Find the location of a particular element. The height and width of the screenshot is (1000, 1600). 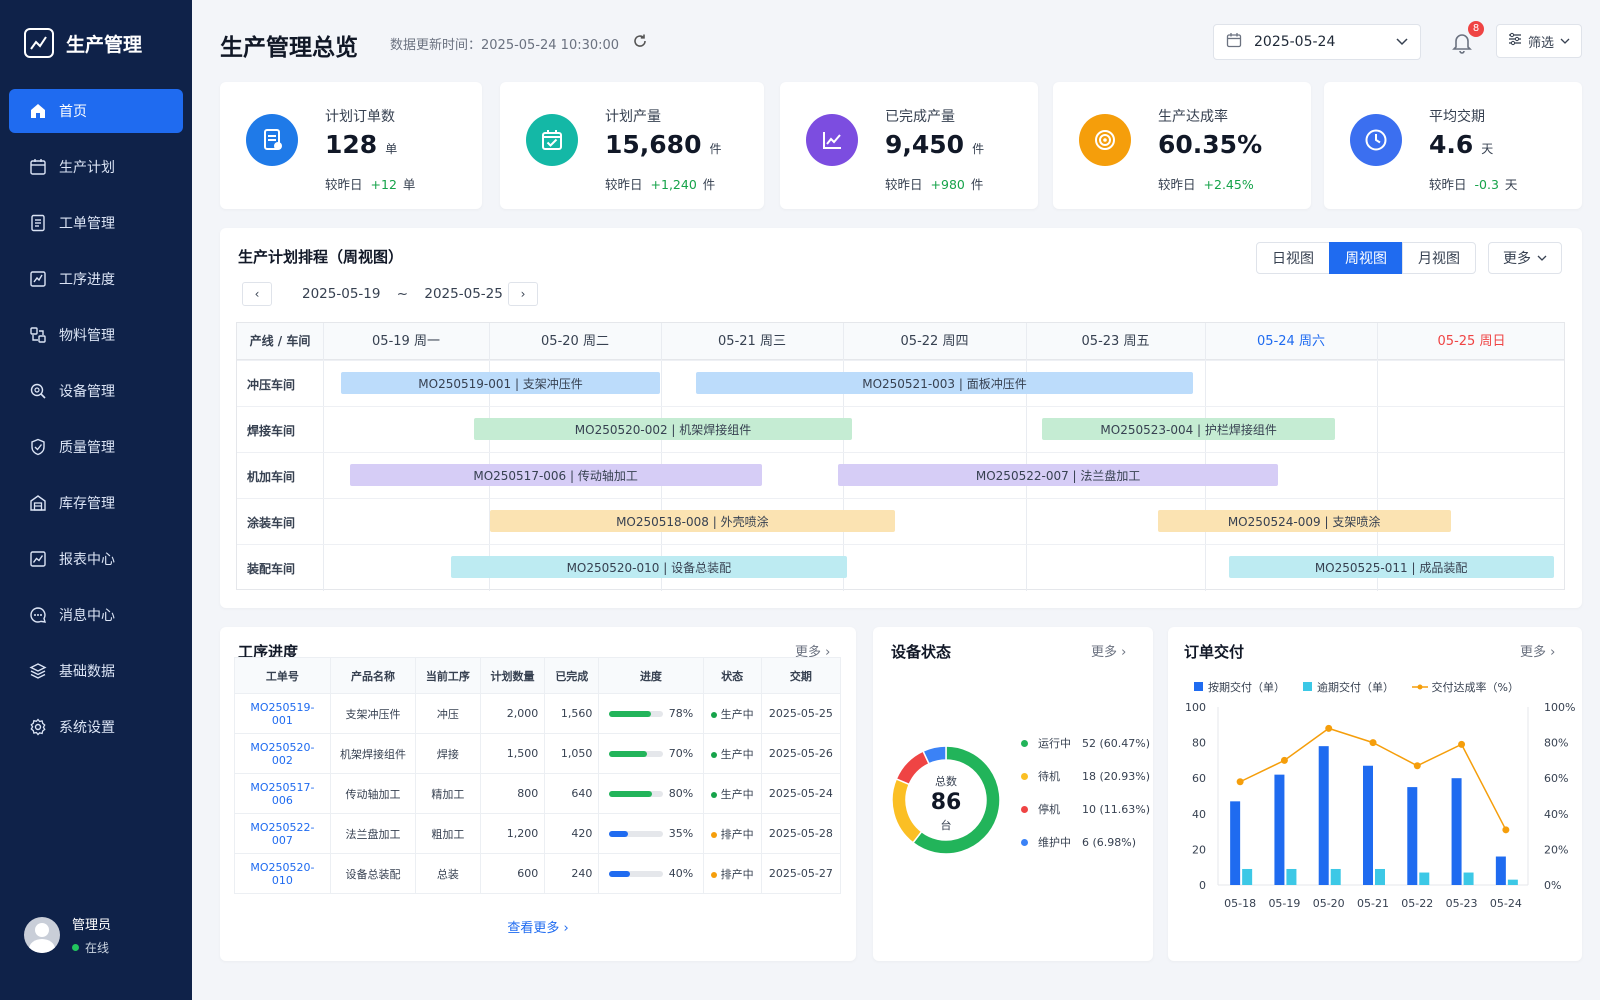

sidebar-item-6: 质量管理 is located at coordinates (96, 447).